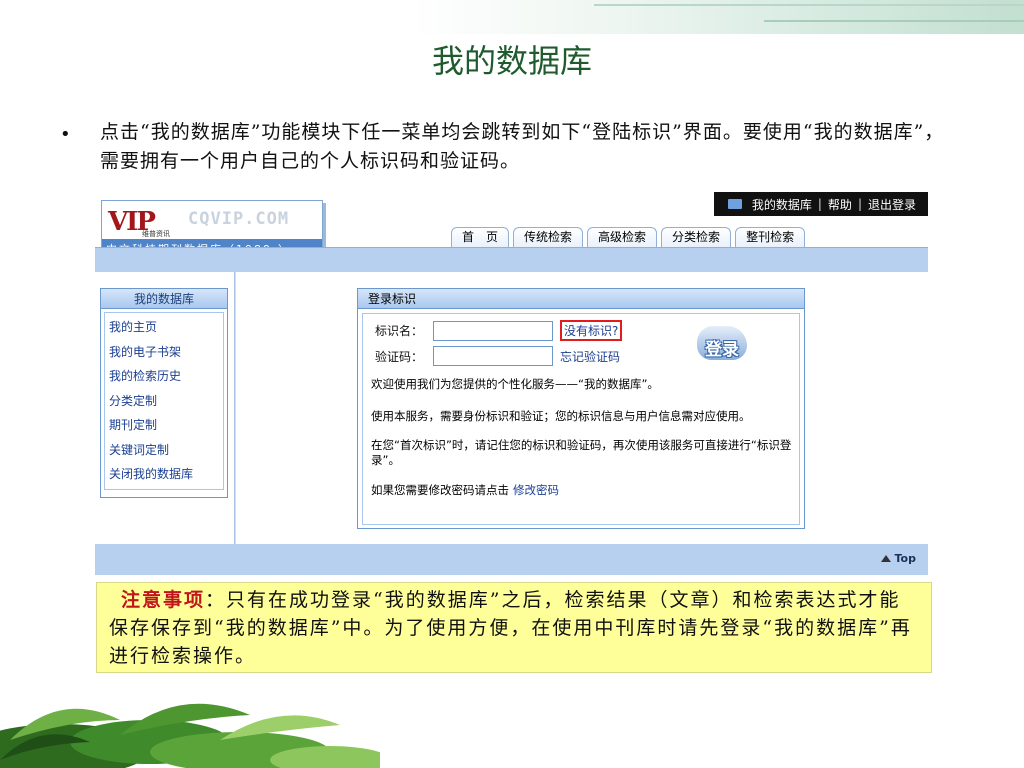  Describe the element at coordinates (734, 204) in the screenshot. I see `folder-icon` at that location.